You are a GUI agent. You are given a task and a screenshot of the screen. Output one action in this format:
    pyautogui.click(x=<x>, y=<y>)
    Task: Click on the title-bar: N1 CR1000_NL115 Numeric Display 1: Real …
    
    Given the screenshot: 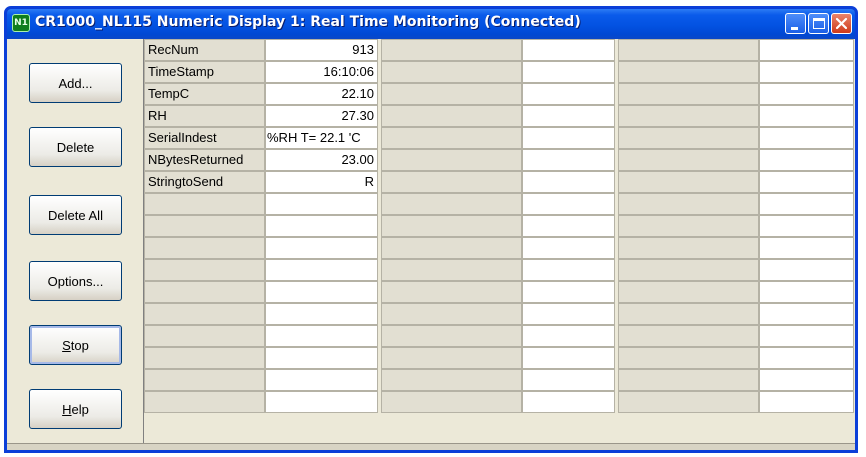 What is the action you would take?
    pyautogui.click(x=431, y=24)
    